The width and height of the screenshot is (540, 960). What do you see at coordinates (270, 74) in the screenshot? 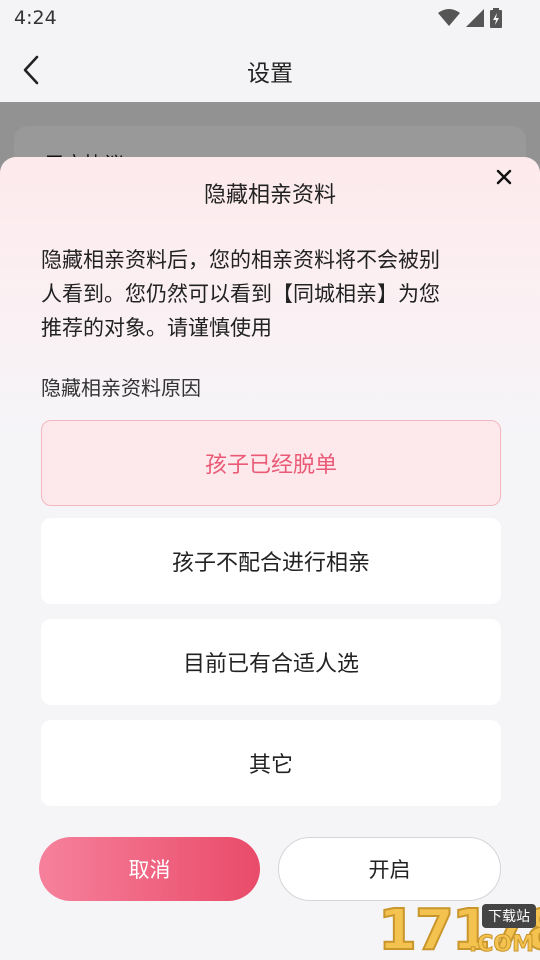
I see `page-title: 设置` at bounding box center [270, 74].